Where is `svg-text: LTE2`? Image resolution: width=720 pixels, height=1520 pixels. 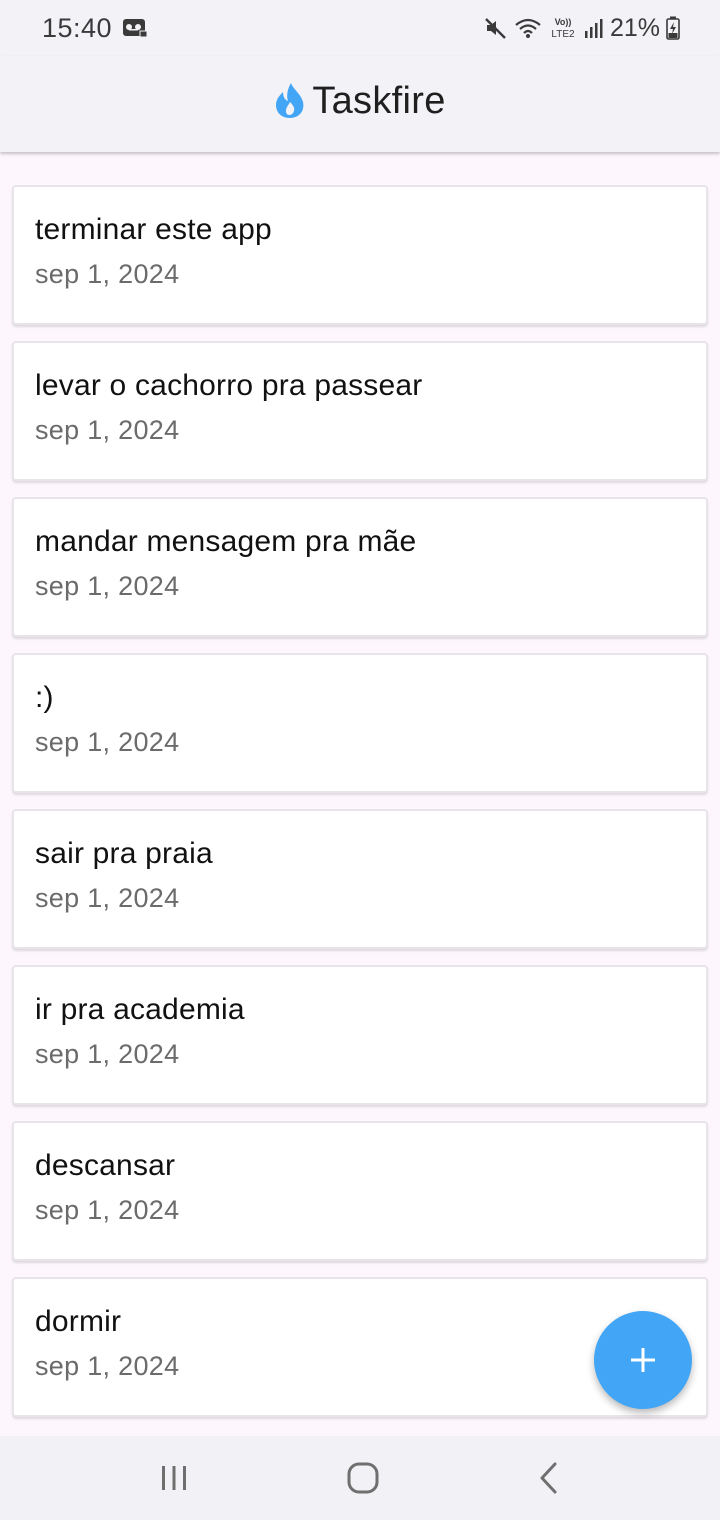 svg-text: LTE2 is located at coordinates (563, 34).